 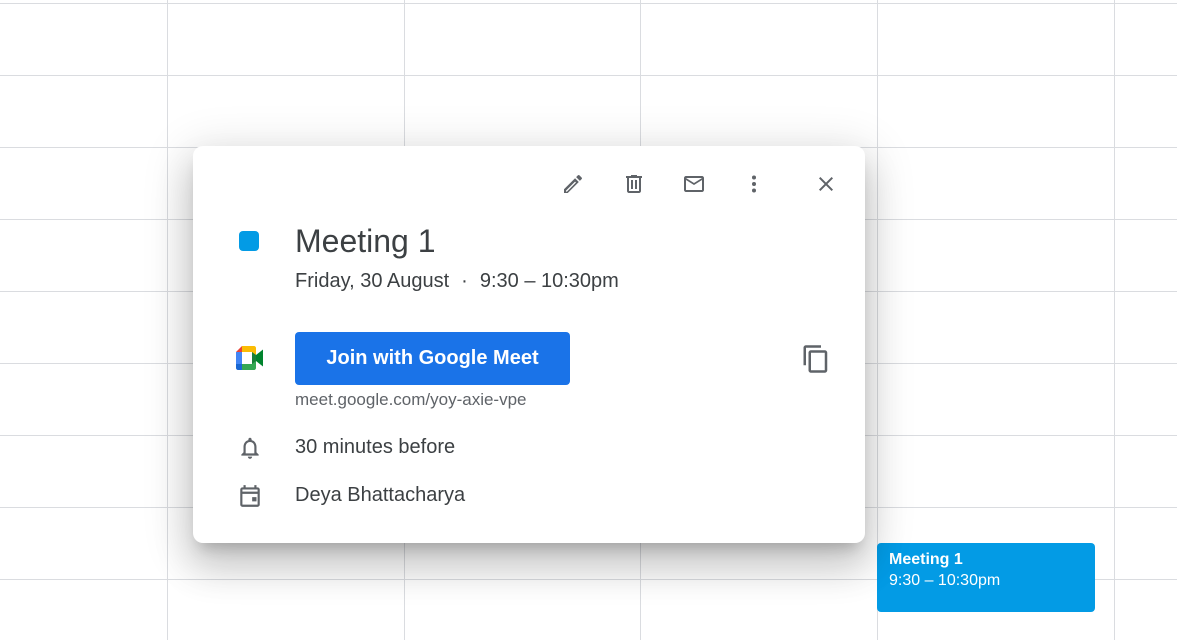 What do you see at coordinates (945, 580) in the screenshot?
I see `event-chip-time: 9:30 – 10:30pm` at bounding box center [945, 580].